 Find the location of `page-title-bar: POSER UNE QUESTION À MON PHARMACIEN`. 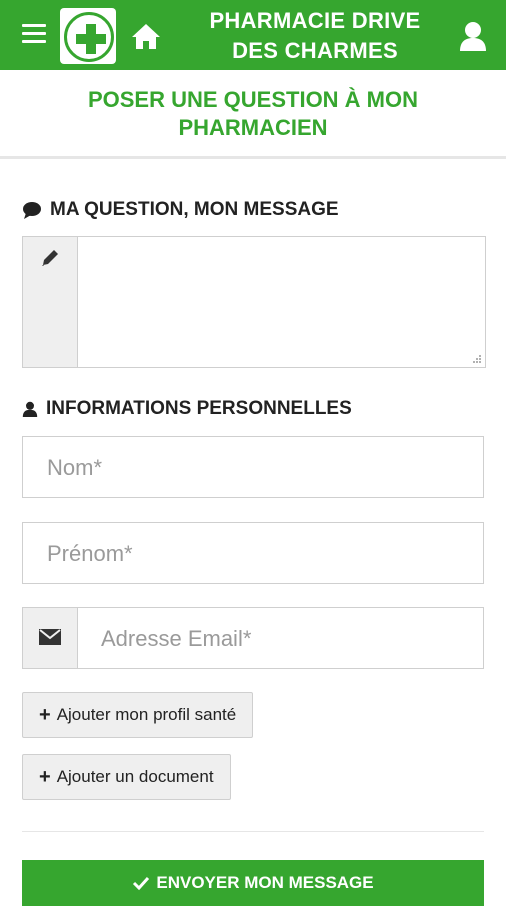

page-title-bar: POSER UNE QUESTION À MON PHARMACIEN is located at coordinates (253, 114).